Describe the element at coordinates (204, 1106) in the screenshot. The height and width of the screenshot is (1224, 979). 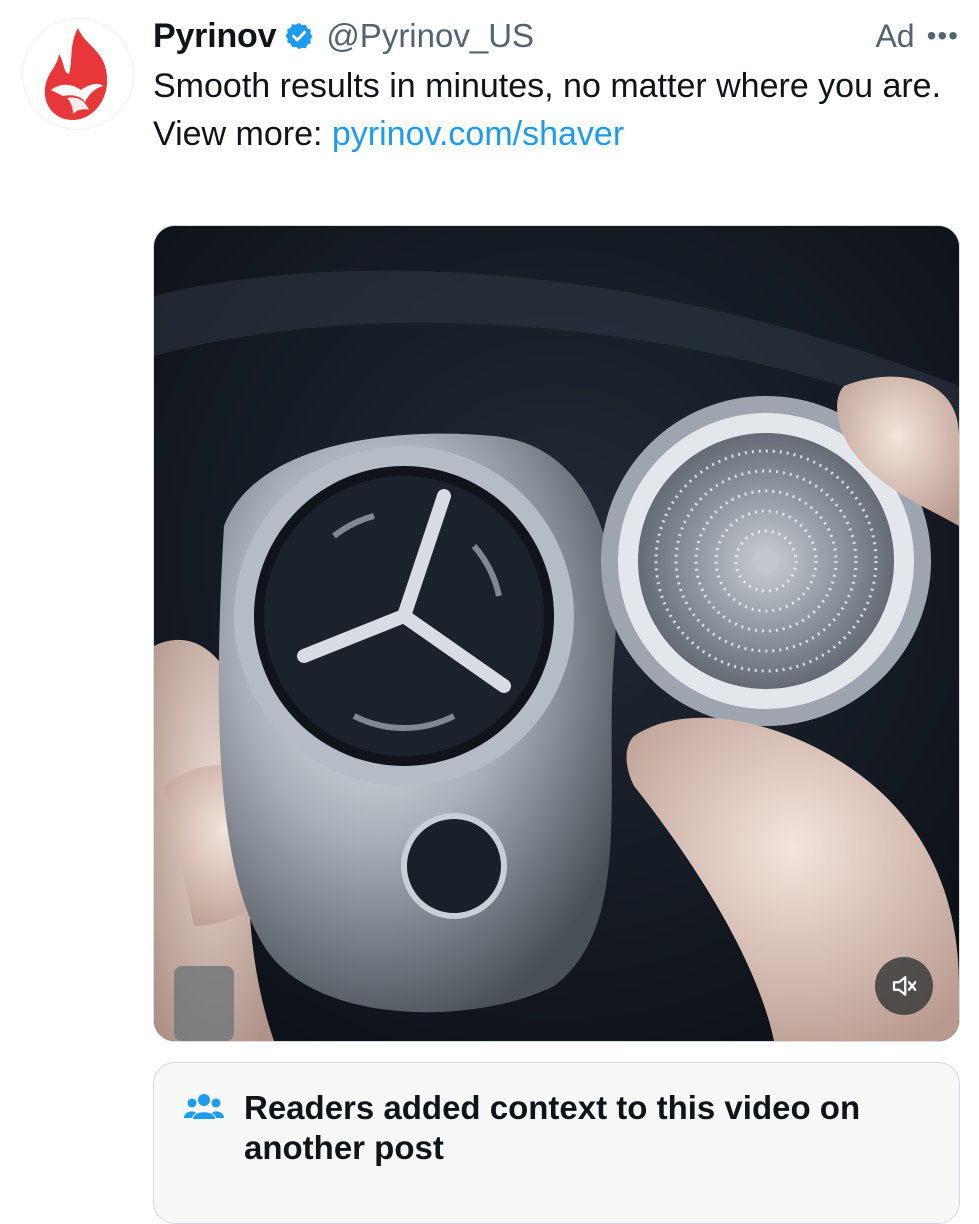
I see `people-icon` at that location.